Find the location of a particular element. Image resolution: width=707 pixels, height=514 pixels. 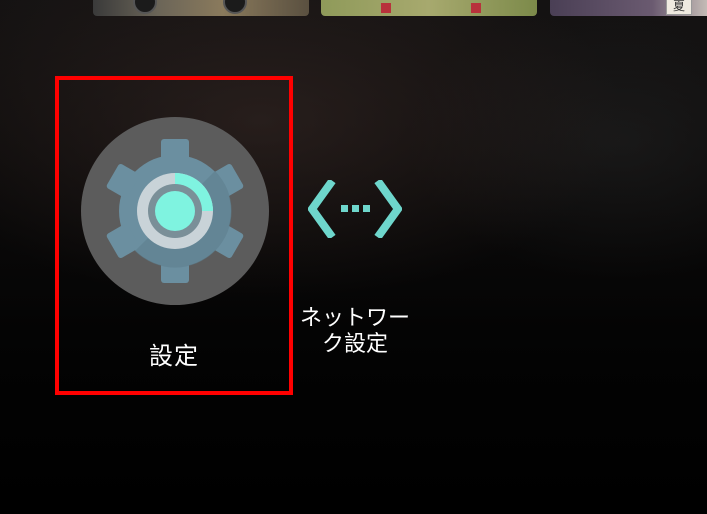

network-settings-label: ネットワー ク設定 is located at coordinates (355, 332).